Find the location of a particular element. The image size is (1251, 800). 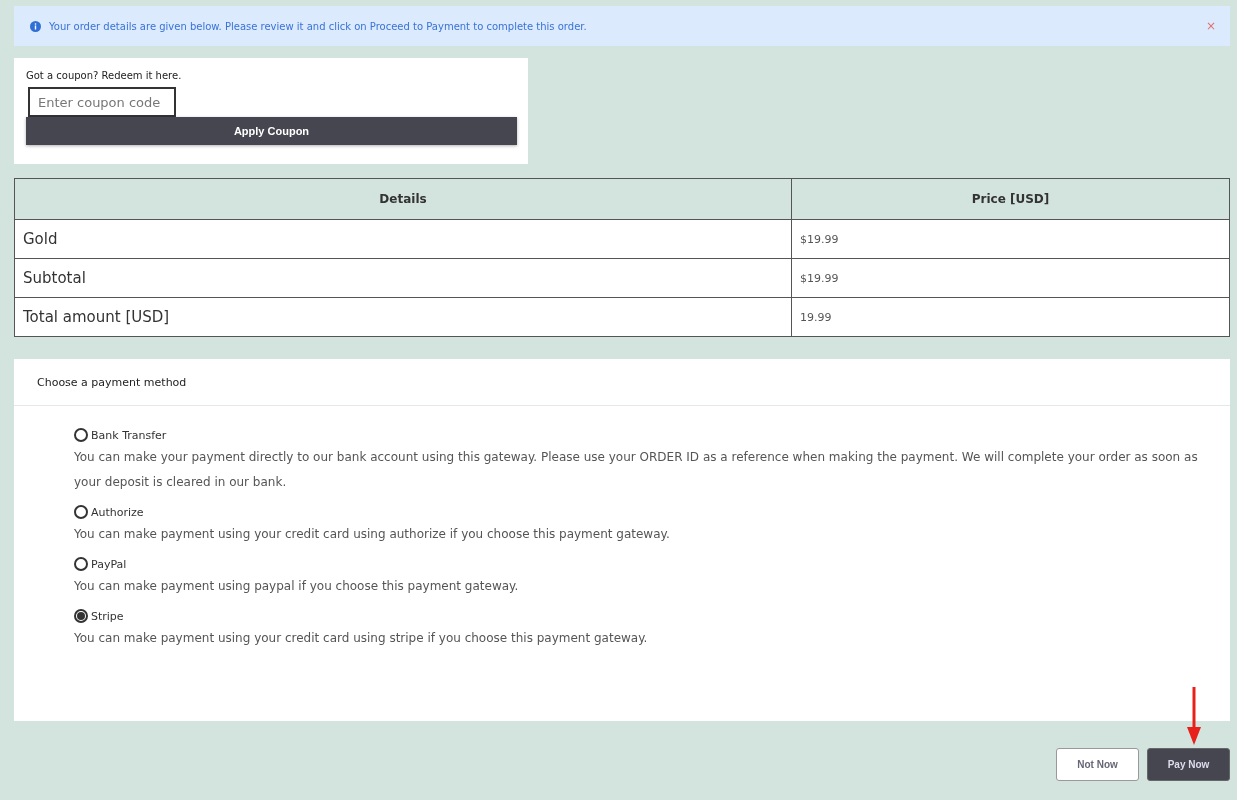

radio-label: Bank Transfer is located at coordinates (129, 435).